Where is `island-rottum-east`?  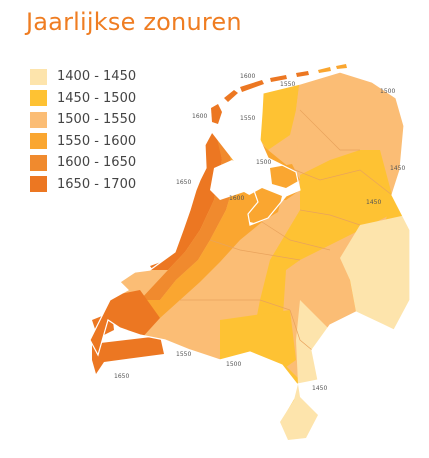 island-rottum-east is located at coordinates (341, 66).